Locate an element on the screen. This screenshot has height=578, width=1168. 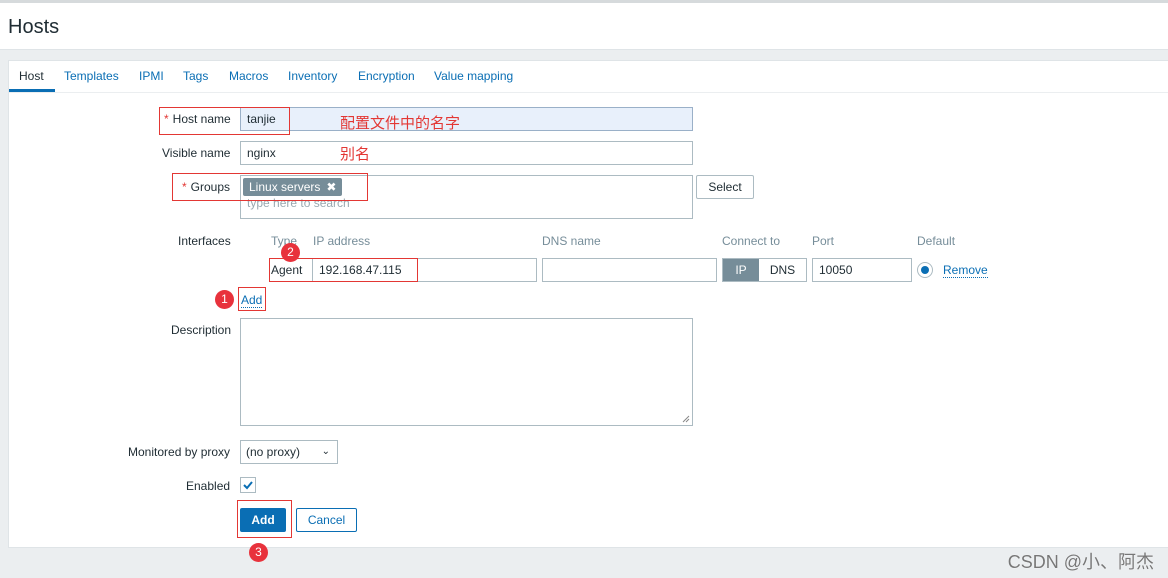
chevron-down-icon: ⌄ is located at coordinates (325, 451).